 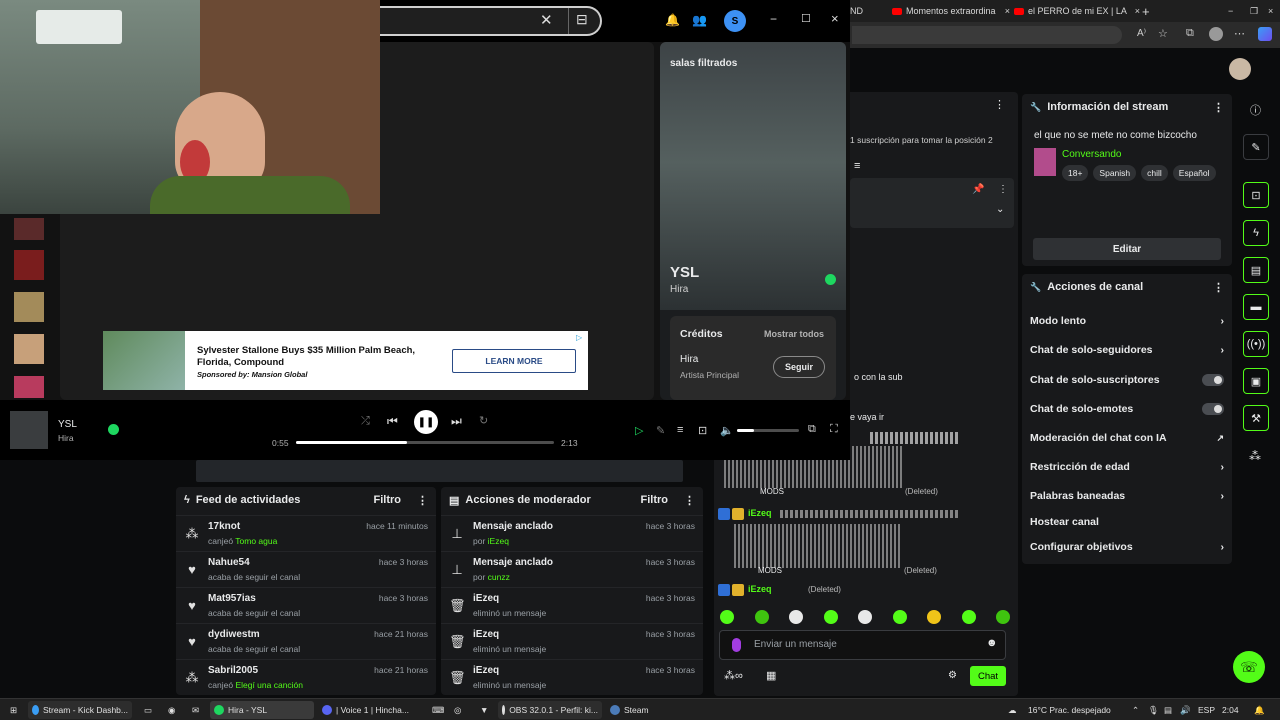 What do you see at coordinates (1163, 33) in the screenshot?
I see `star-icon: ☆` at bounding box center [1163, 33].